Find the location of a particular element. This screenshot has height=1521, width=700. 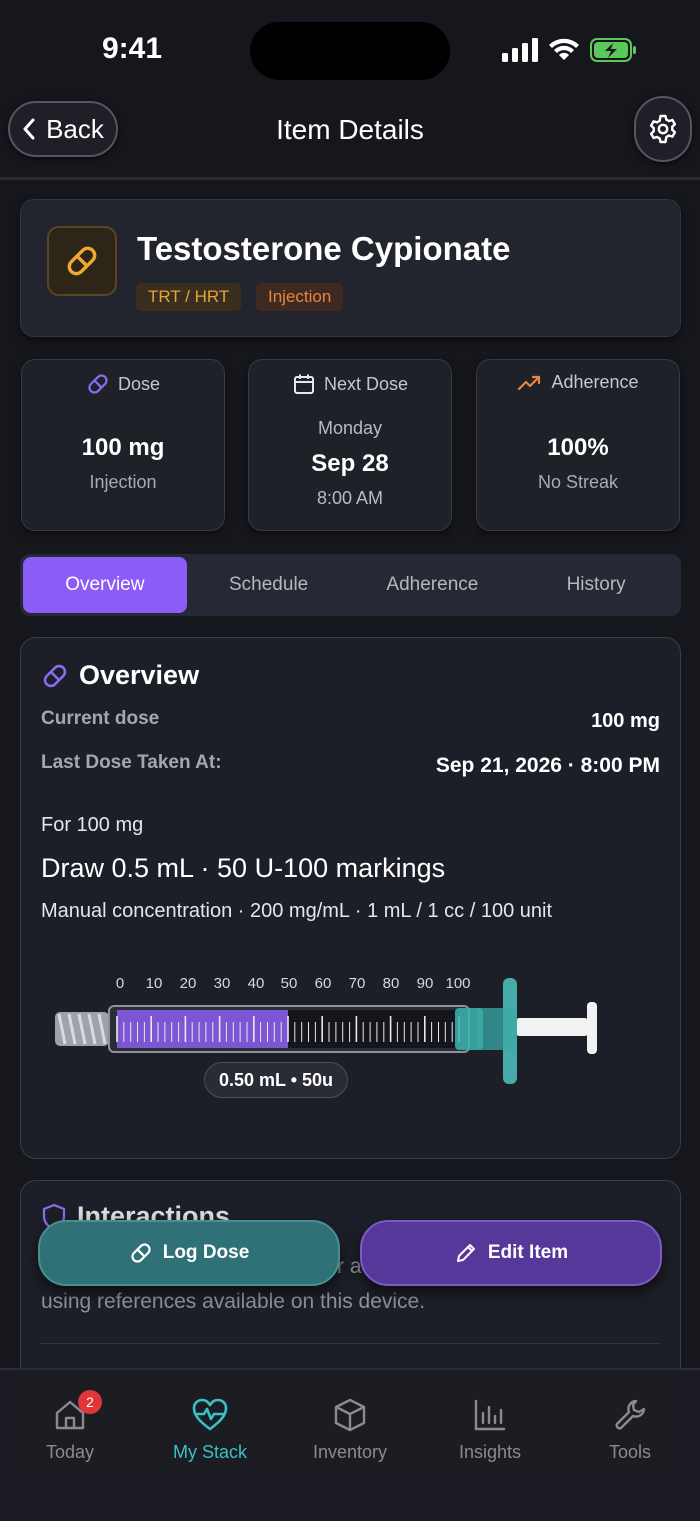

tab-bar-item-tools: Tools is located at coordinates (630, 1428).